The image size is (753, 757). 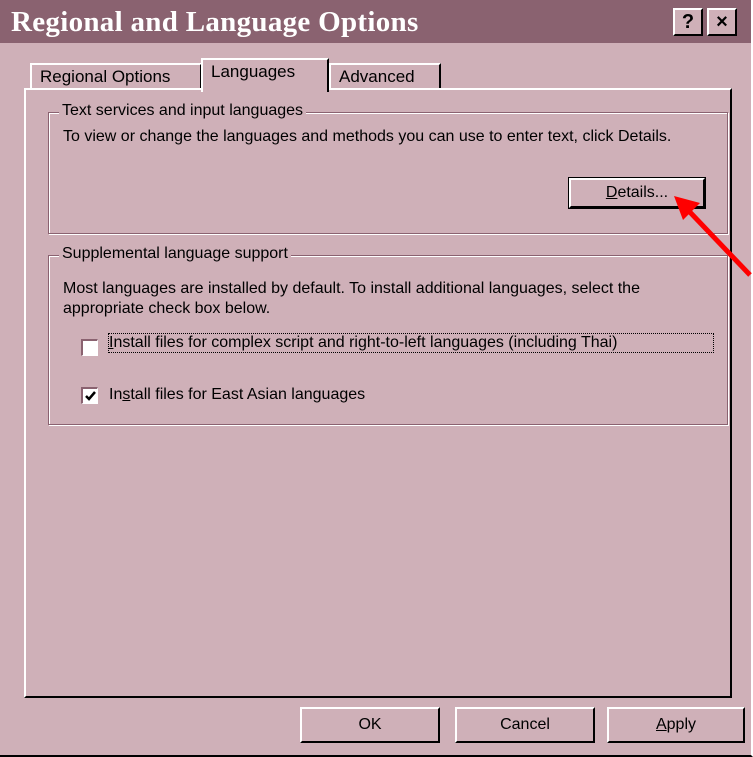 What do you see at coordinates (611, 192) in the screenshot?
I see `mnemonic: D` at bounding box center [611, 192].